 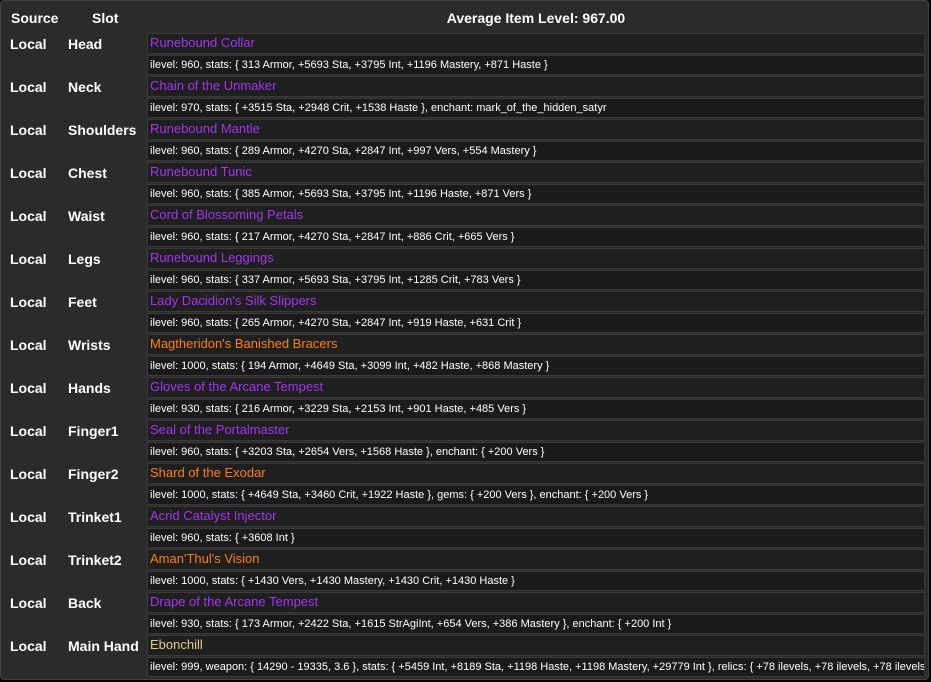 What do you see at coordinates (536, 538) in the screenshot?
I see `item-stats: ilevel: 960, stats: { +3608 Int }` at bounding box center [536, 538].